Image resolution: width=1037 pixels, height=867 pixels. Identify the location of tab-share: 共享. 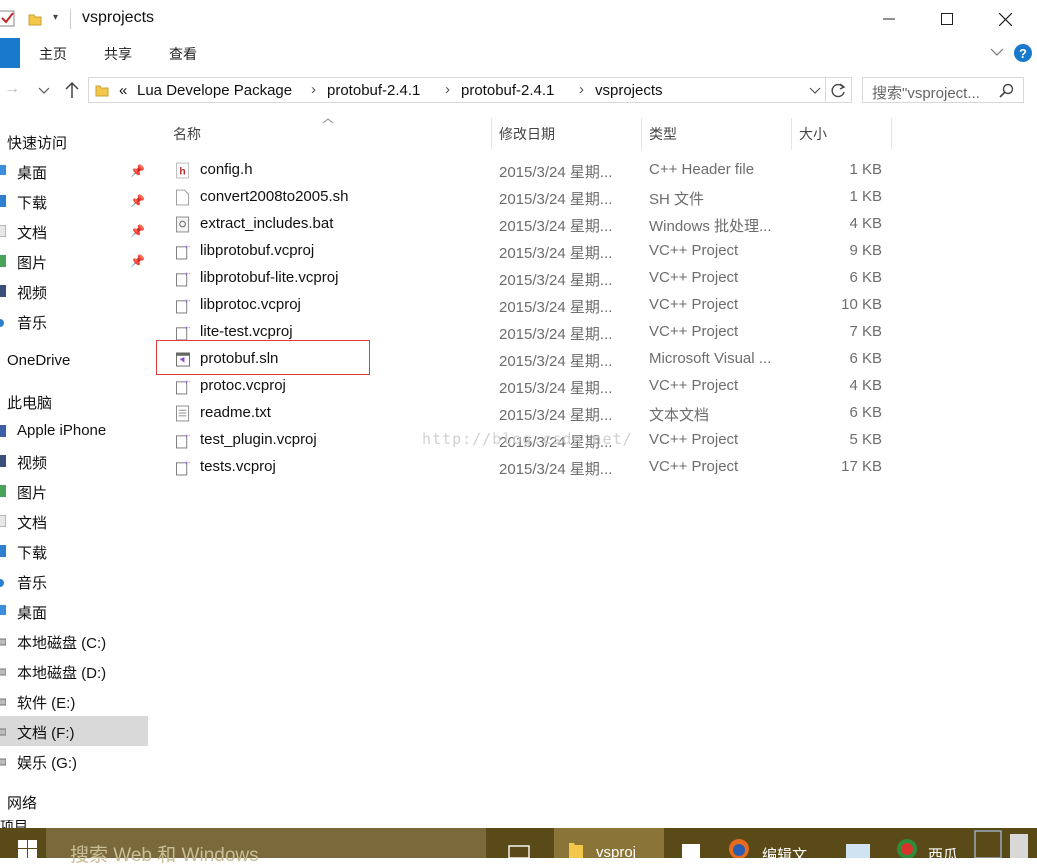
(118, 54).